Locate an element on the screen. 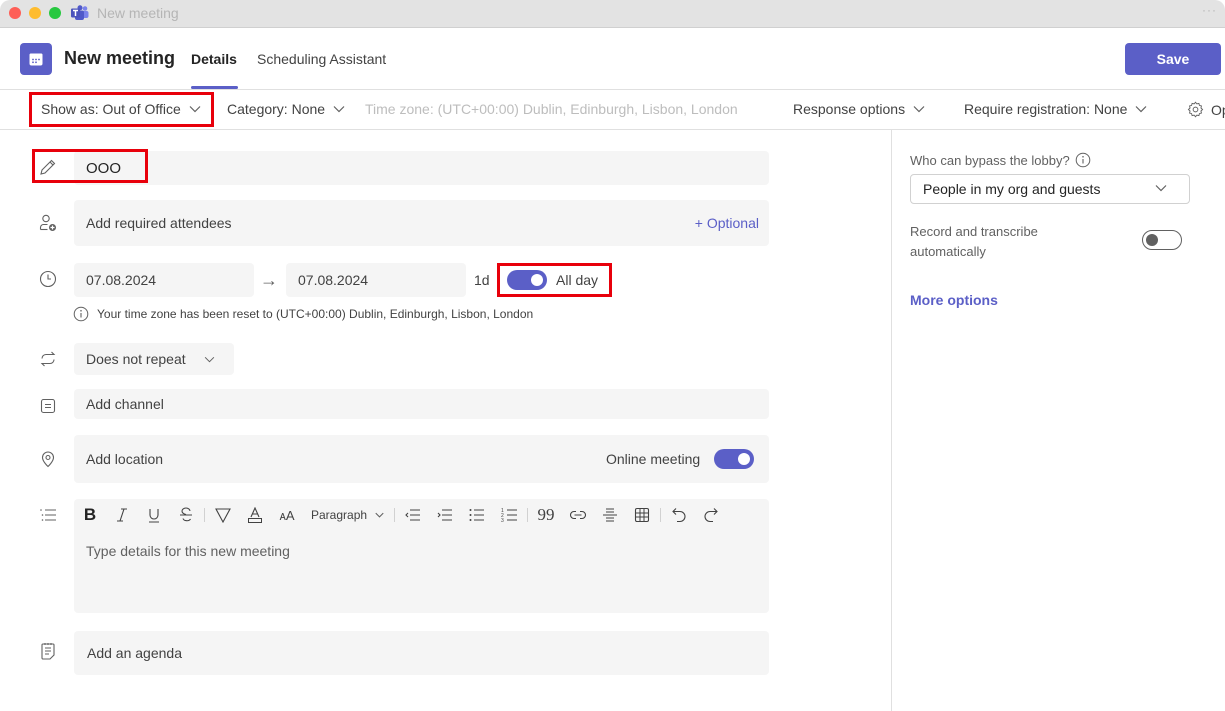 The width and height of the screenshot is (1225, 711). record-transcribe-label: Record and transcribe automatically is located at coordinates (974, 242).